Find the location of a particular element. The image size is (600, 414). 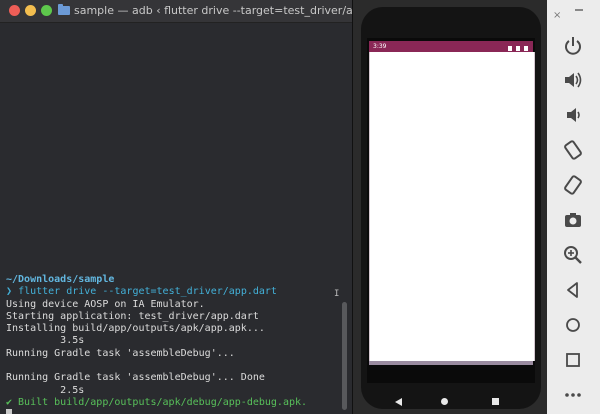

camera-icon is located at coordinates (573, 220).